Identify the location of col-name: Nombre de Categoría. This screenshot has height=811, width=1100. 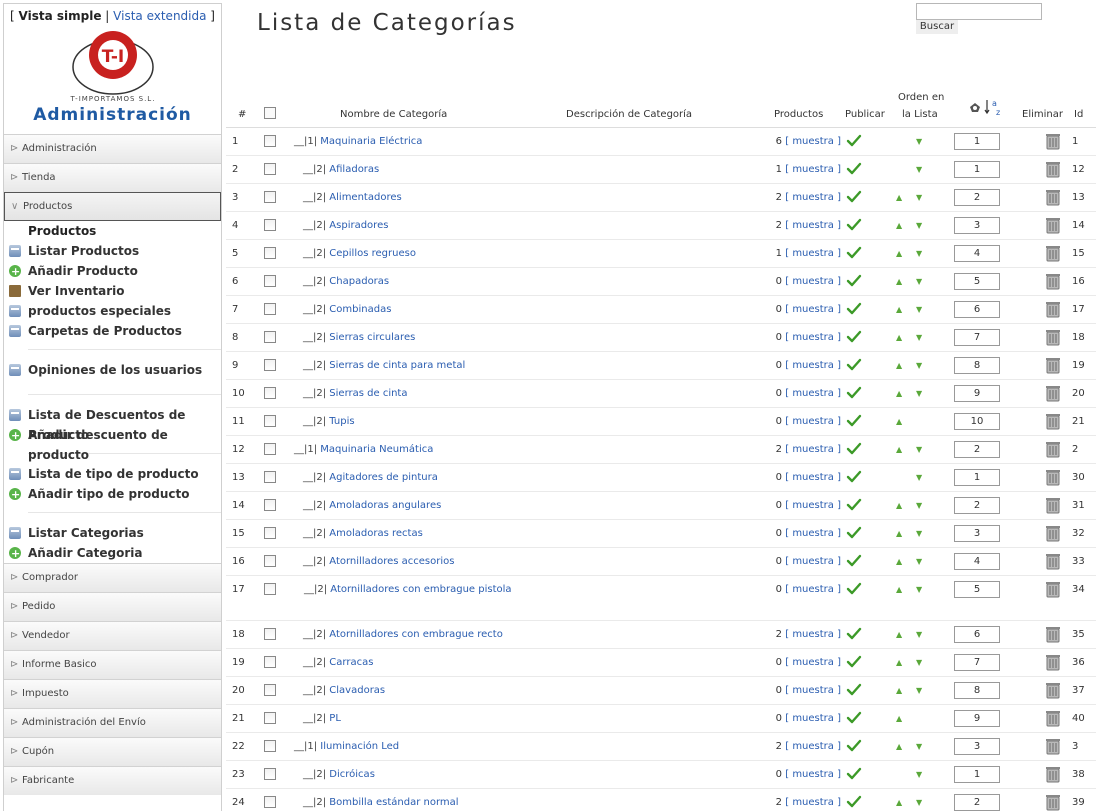
(393, 114).